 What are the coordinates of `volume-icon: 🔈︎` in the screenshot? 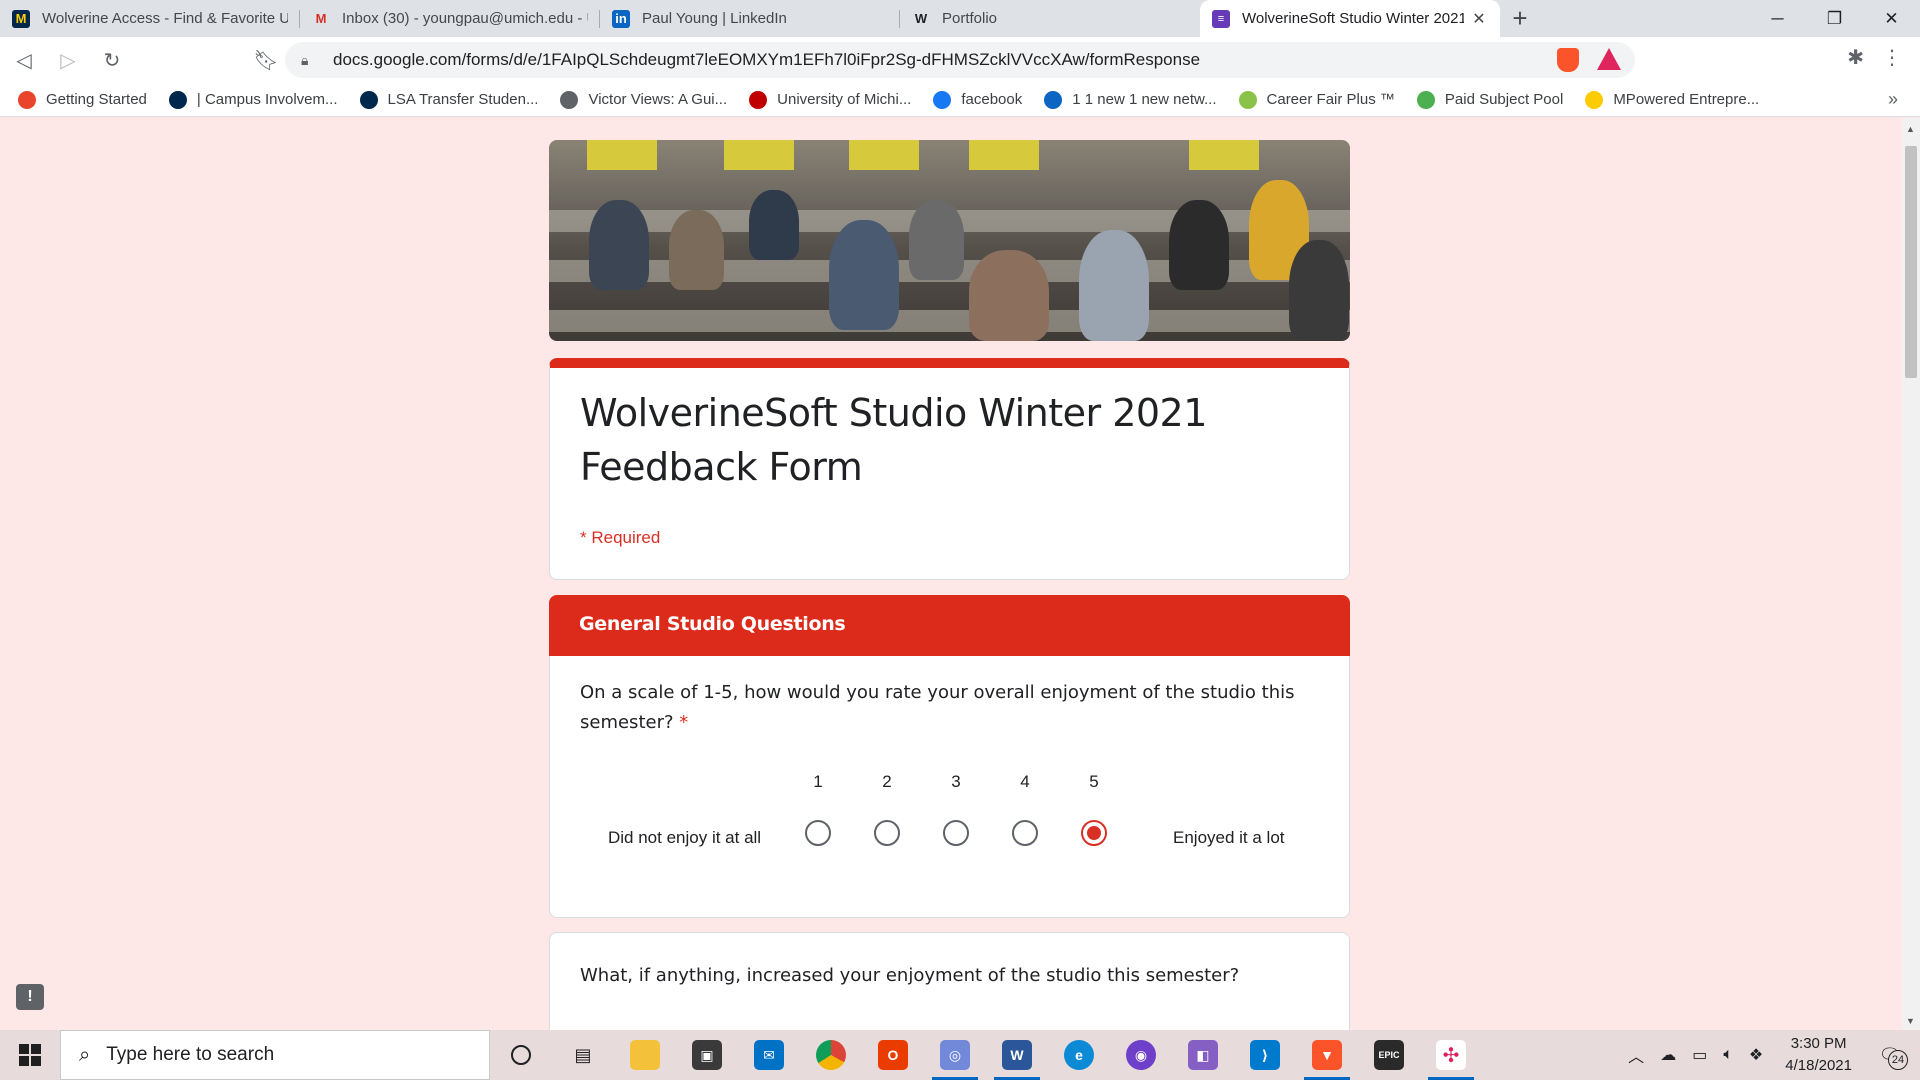 It's located at (1728, 1055).